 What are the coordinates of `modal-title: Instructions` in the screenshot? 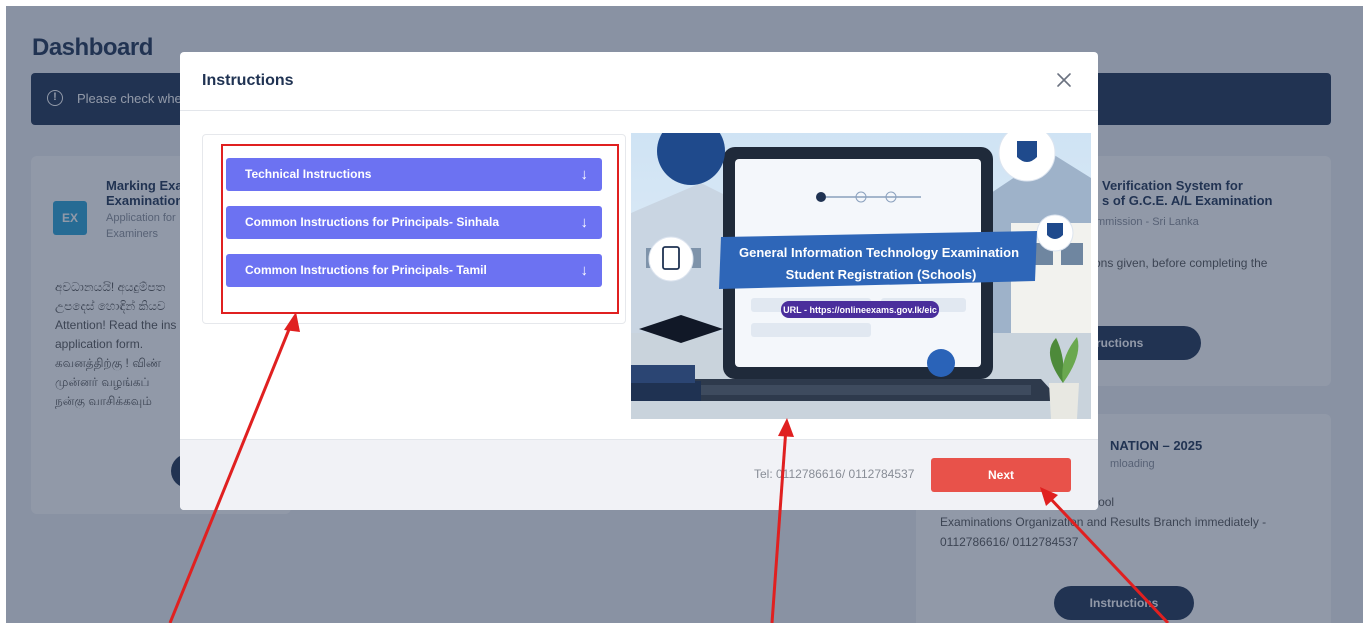 It's located at (248, 80).